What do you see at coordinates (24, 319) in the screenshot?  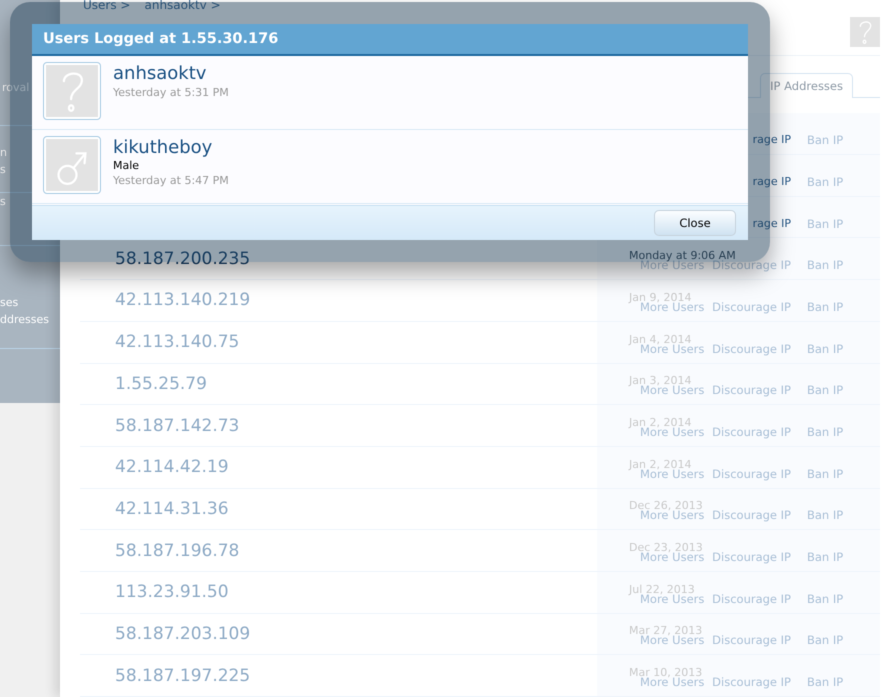 I see `sidebar-link: ddresses` at bounding box center [24, 319].